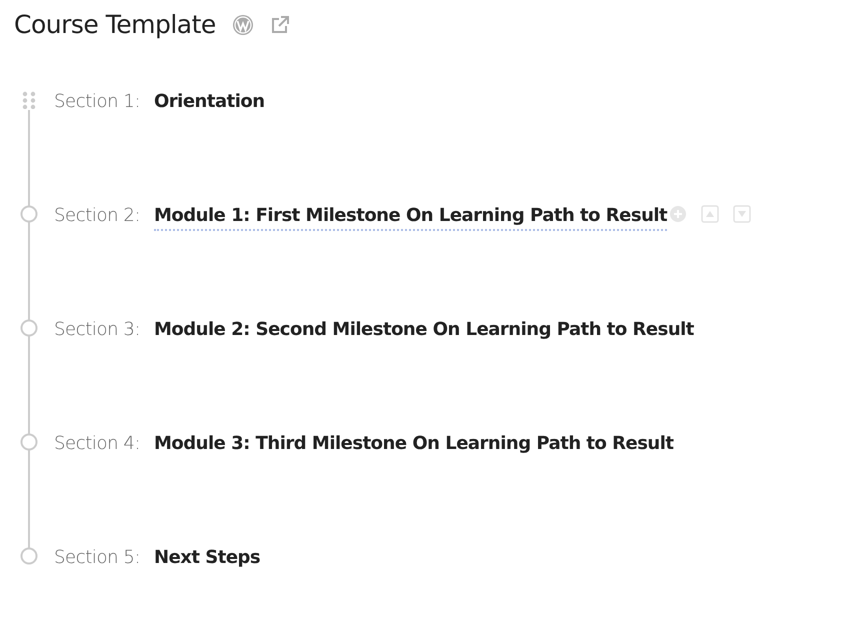  What do you see at coordinates (414, 443) in the screenshot?
I see `section-title: Module 3: Third Milestone On Learning Path to Result` at bounding box center [414, 443].